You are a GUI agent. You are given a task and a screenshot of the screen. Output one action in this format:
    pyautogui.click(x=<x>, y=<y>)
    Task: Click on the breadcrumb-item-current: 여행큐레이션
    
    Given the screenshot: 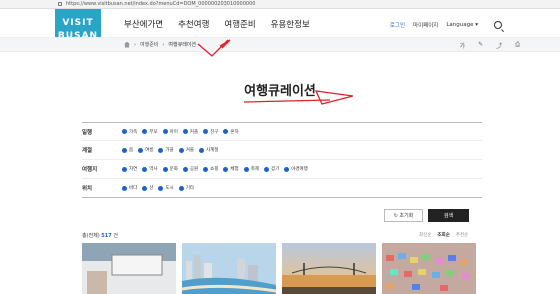 What is the action you would take?
    pyautogui.click(x=182, y=44)
    